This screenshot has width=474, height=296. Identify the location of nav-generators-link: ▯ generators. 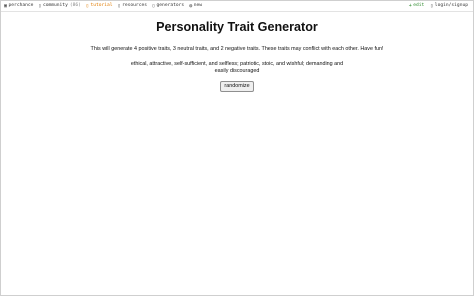
(168, 6).